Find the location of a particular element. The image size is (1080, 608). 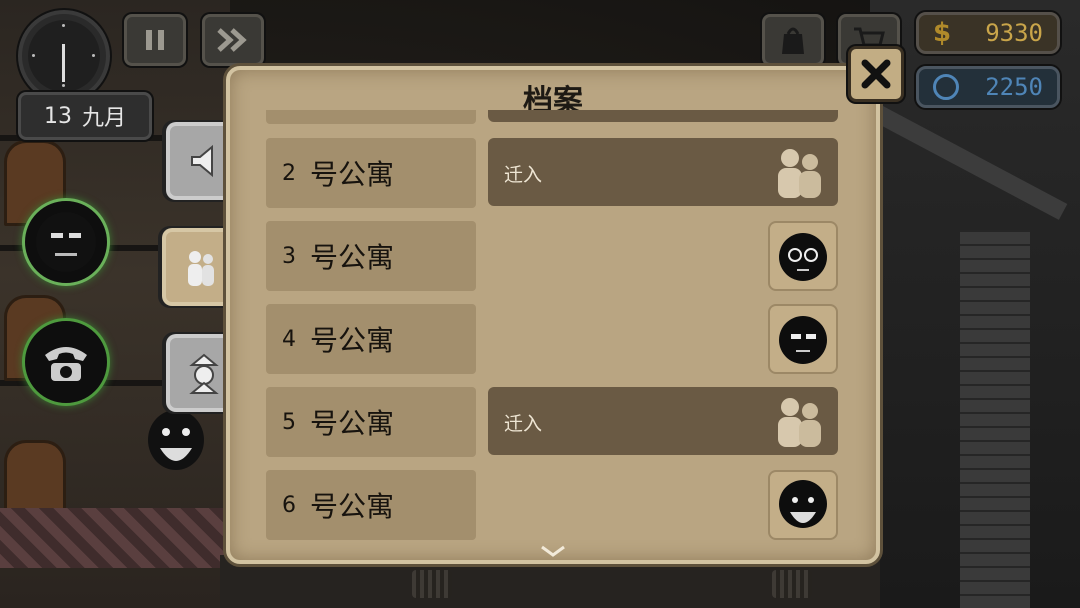

tiled-floor is located at coordinates (115, 538).